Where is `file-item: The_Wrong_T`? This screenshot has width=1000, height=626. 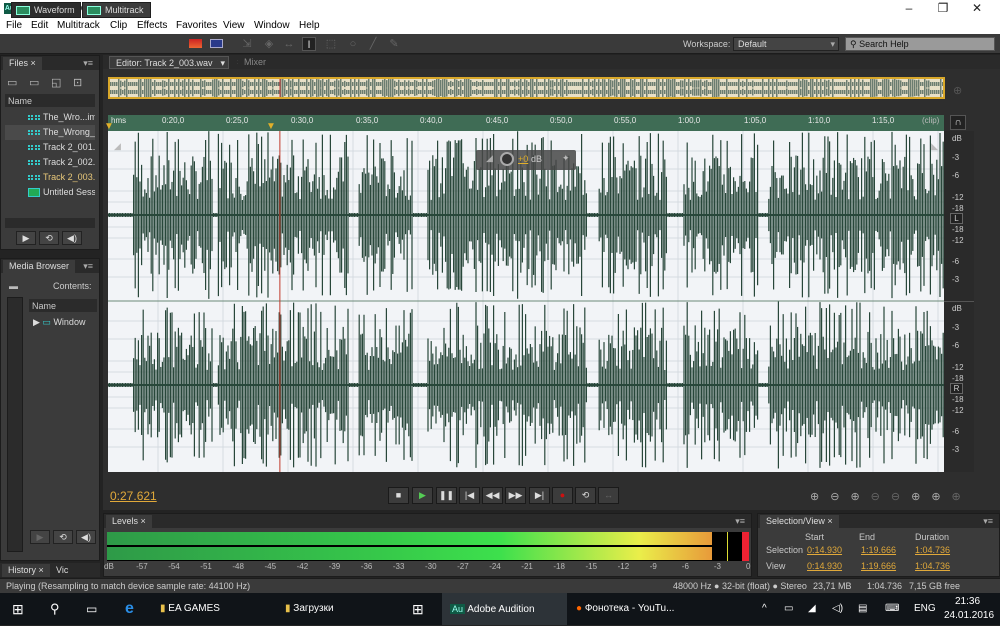 file-item: The_Wrong_T is located at coordinates (50, 132).